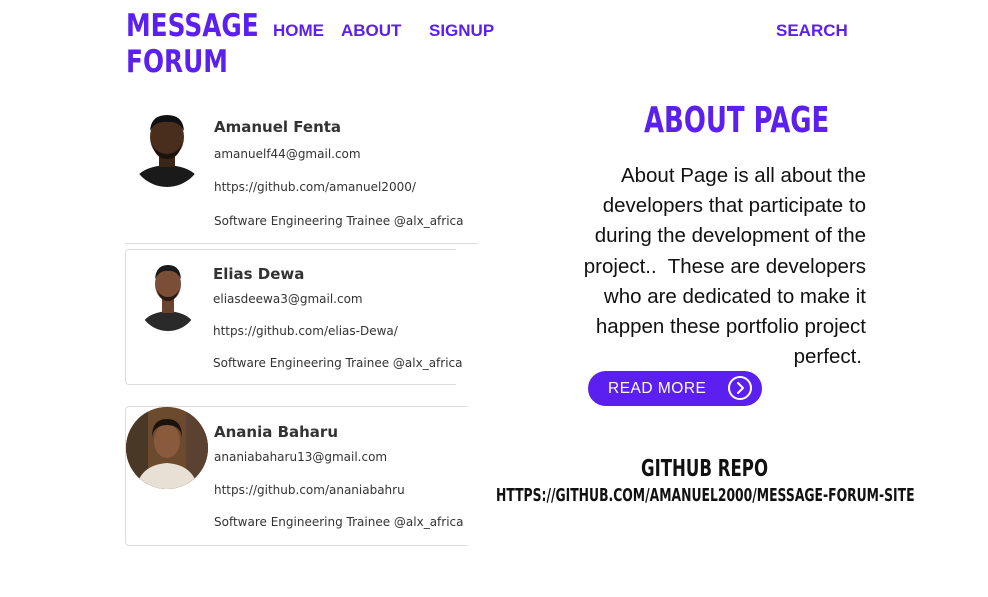 The width and height of the screenshot is (988, 597). What do you see at coordinates (734, 296) in the screenshot?
I see `about-line: who are dedicated to make it` at bounding box center [734, 296].